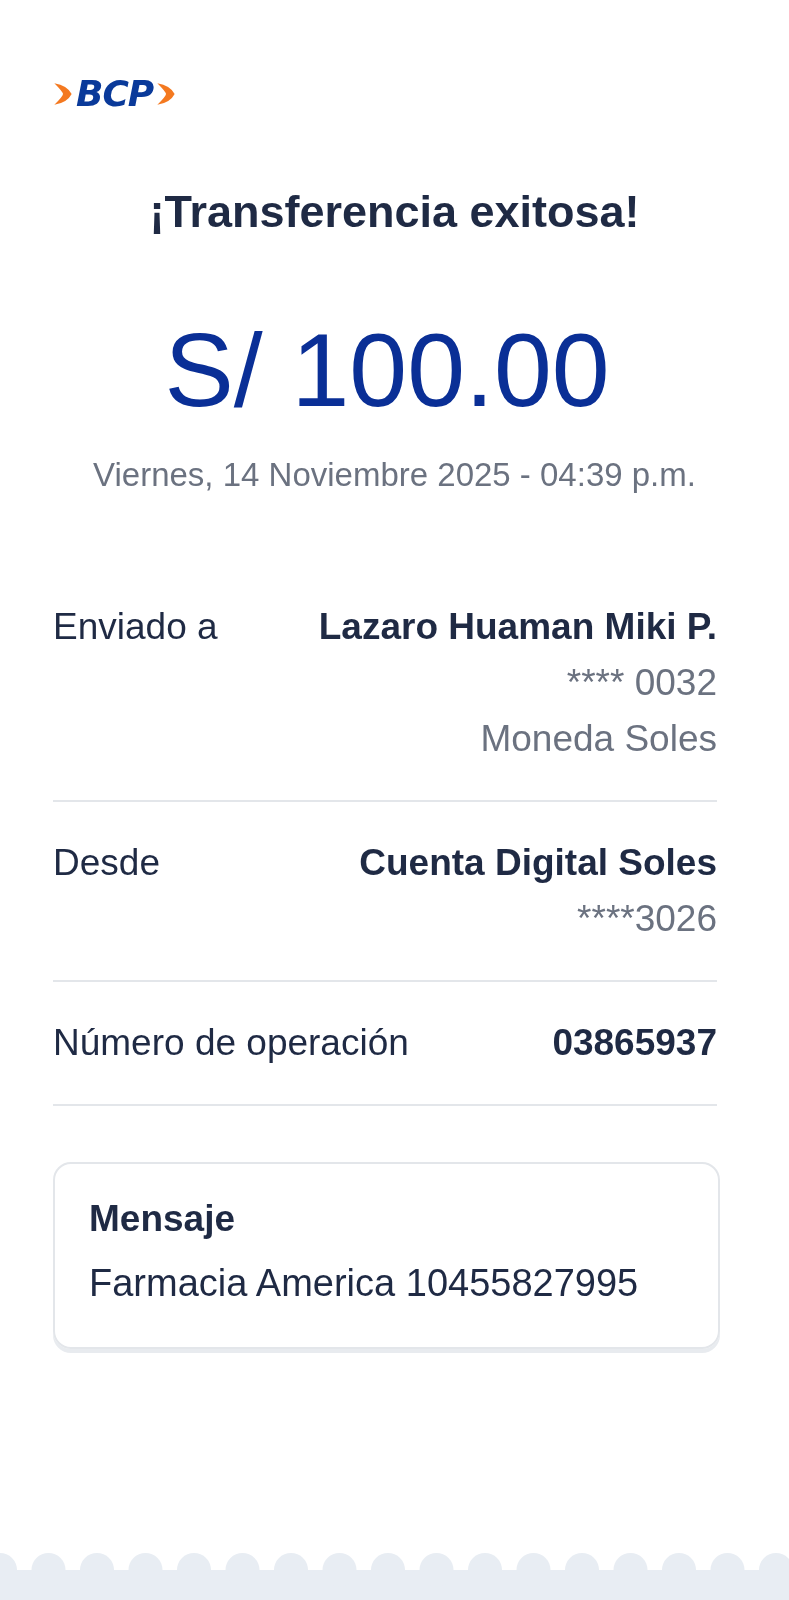  Describe the element at coordinates (538, 863) in the screenshot. I see `detail-value: Cuenta Digital Soles` at that location.